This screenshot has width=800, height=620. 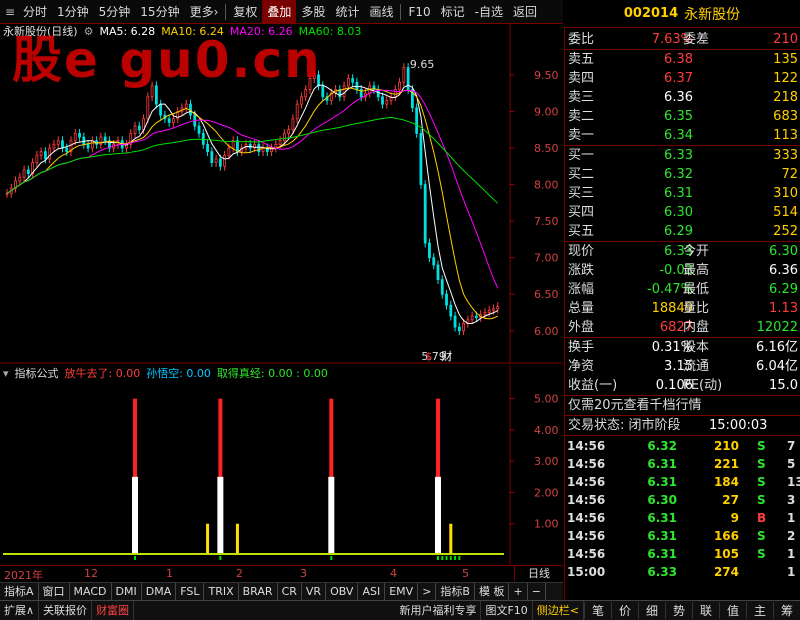 What do you see at coordinates (785, 78) in the screenshot?
I see `ask-4-volume: 122` at bounding box center [785, 78].